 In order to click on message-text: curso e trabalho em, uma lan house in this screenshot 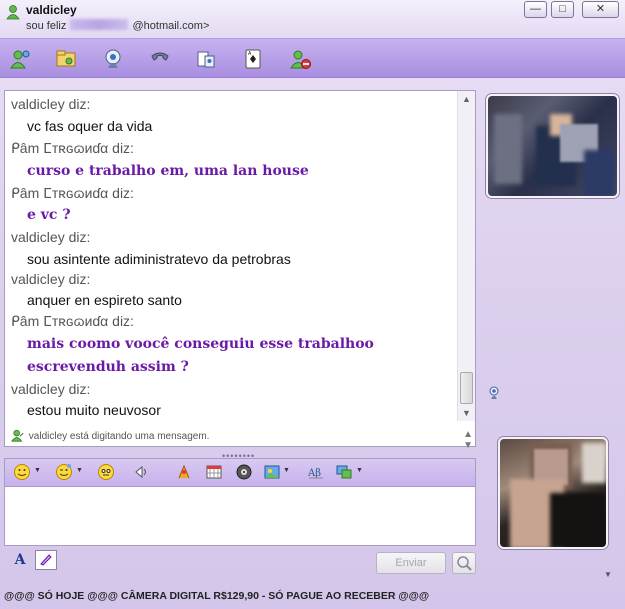, I will do `click(168, 171)`.